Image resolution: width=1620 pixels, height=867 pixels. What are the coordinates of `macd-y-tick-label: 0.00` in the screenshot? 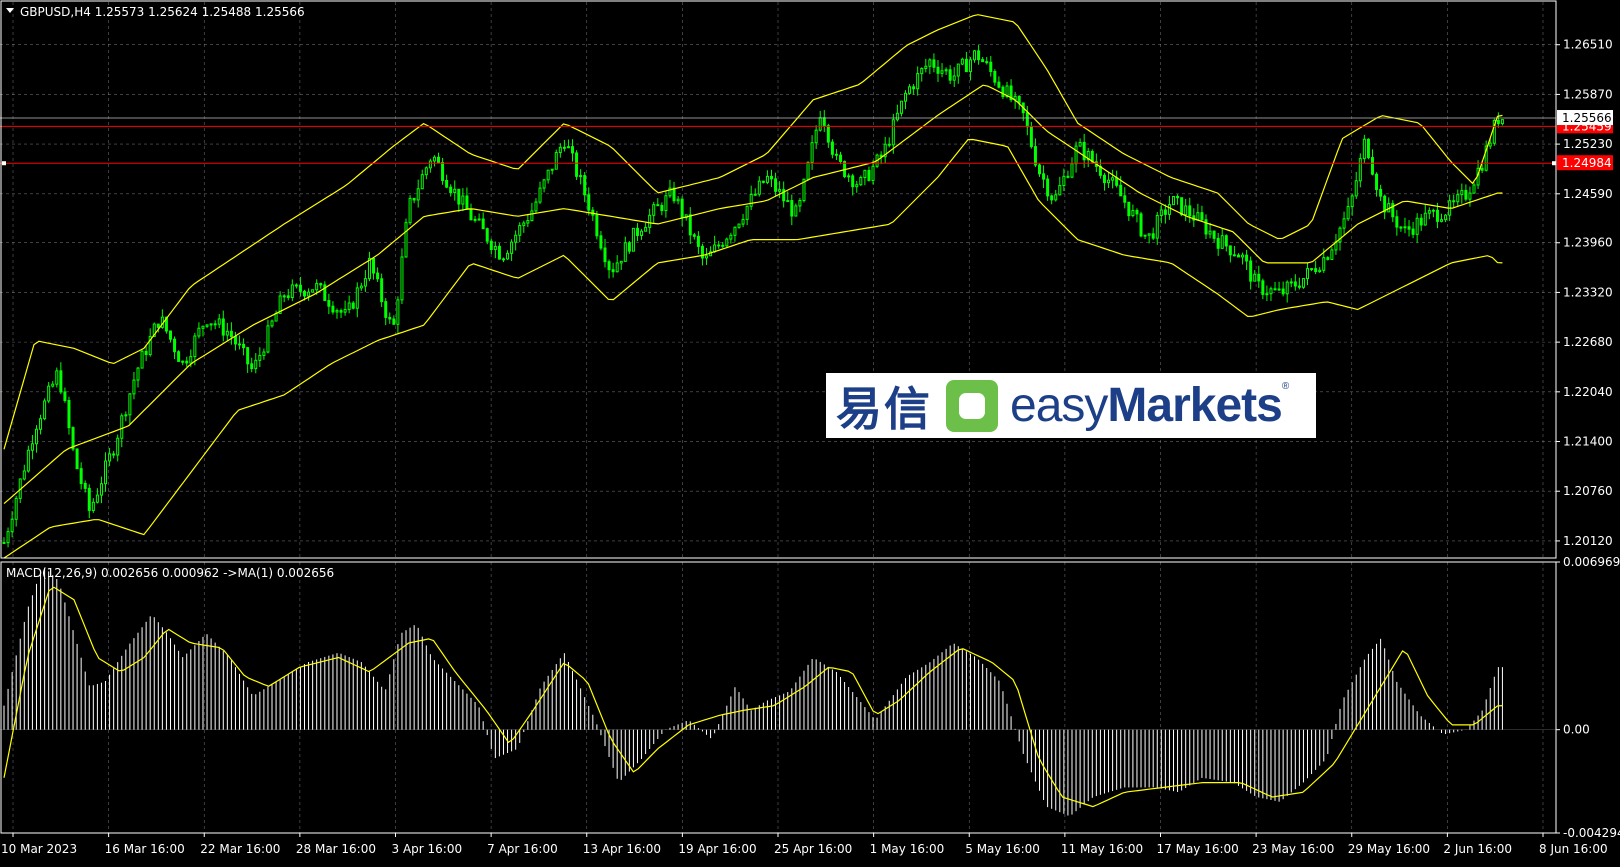 It's located at (1576, 730).